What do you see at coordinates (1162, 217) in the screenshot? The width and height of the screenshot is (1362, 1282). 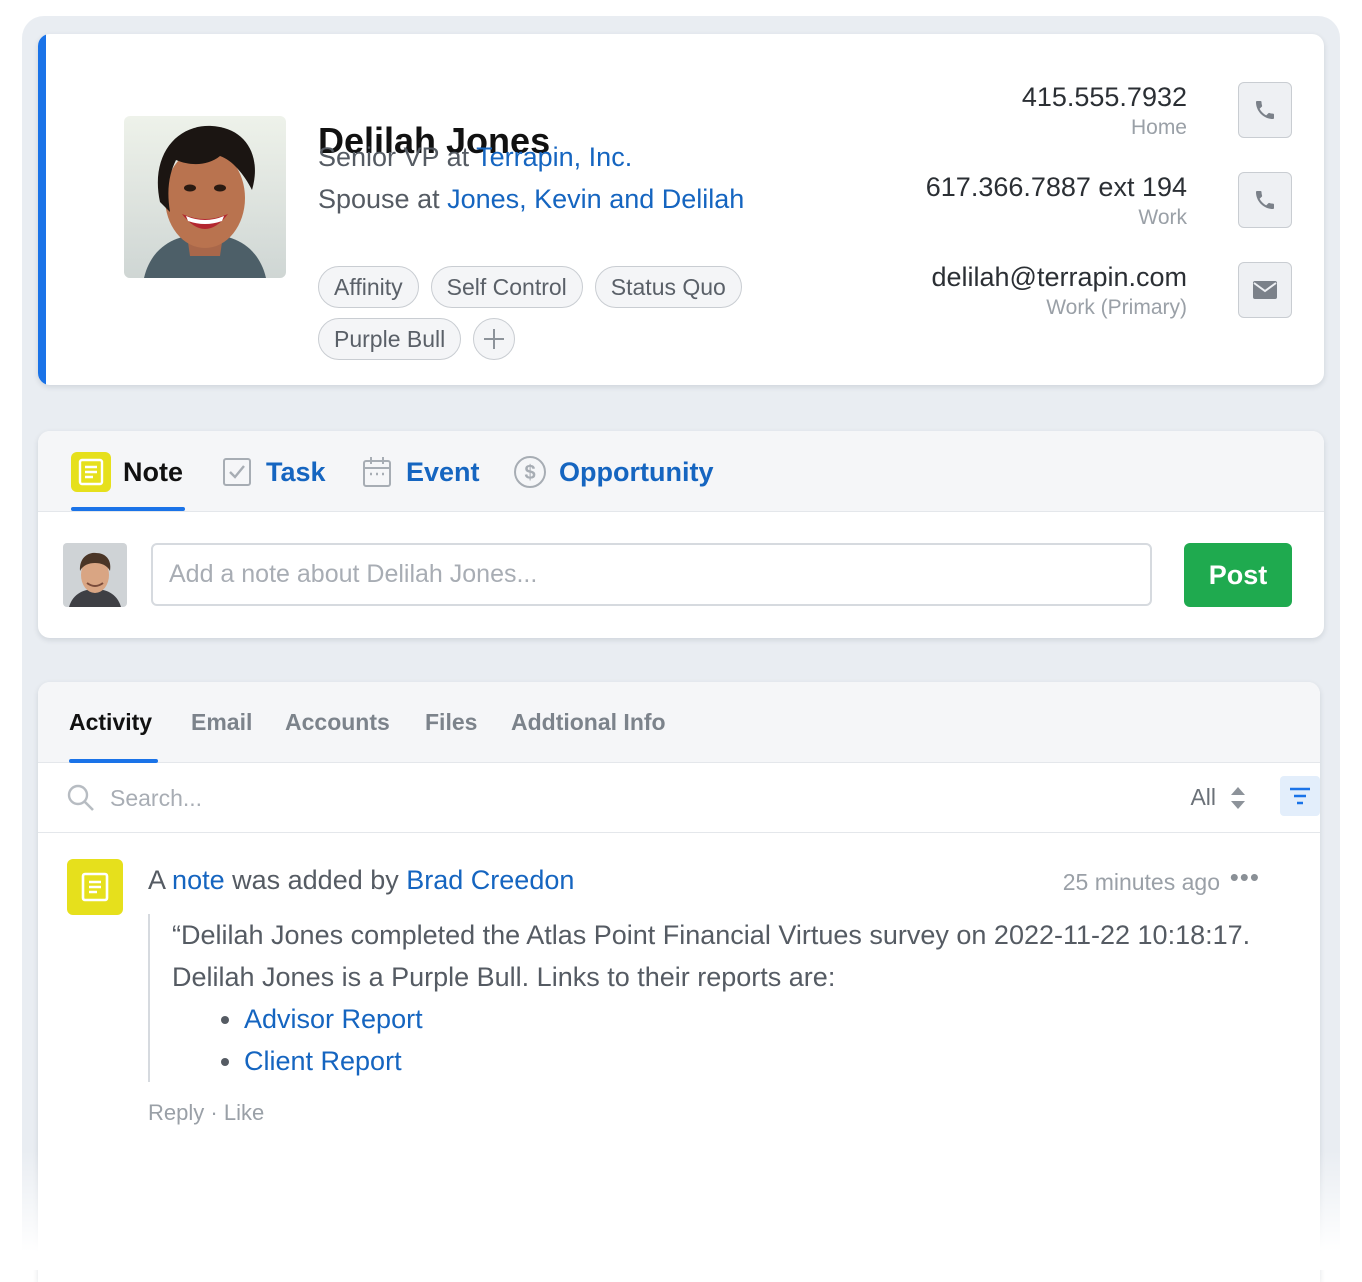 I see `phone-work-label: Work` at bounding box center [1162, 217].